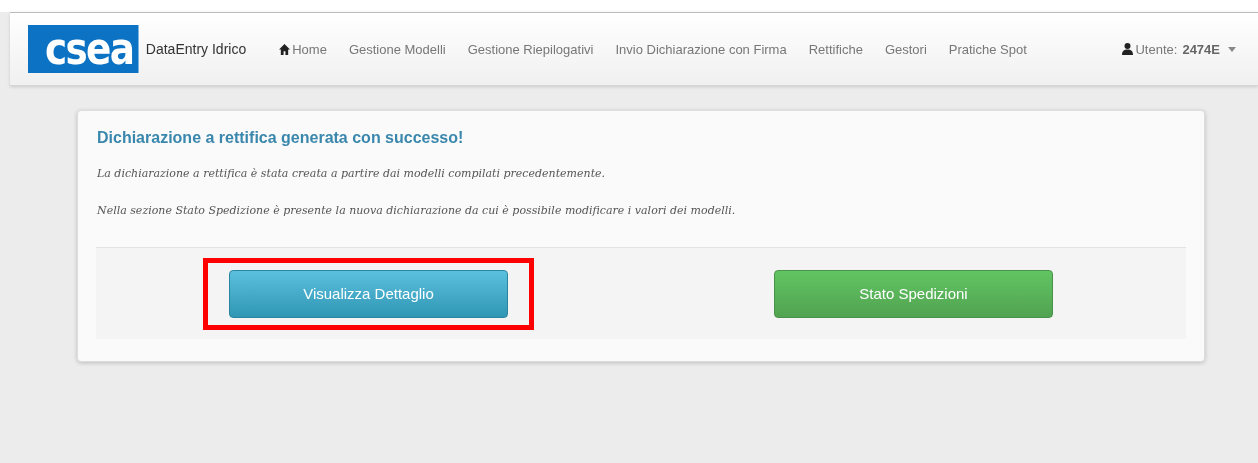 The height and width of the screenshot is (463, 1258). Describe the element at coordinates (196, 49) in the screenshot. I see `brand-name: DataEntry Idrico` at that location.